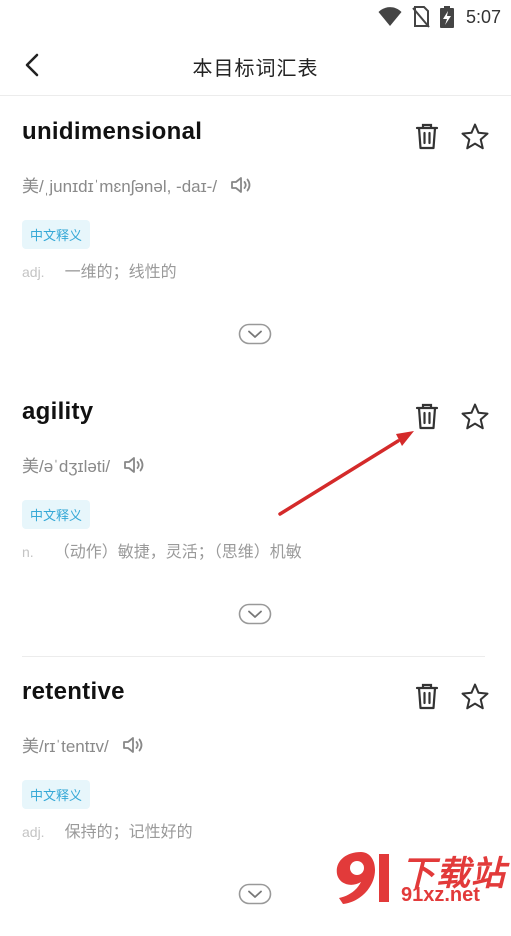 This screenshot has width=511, height=936. I want to click on part-of-speech: n., so click(28, 552).